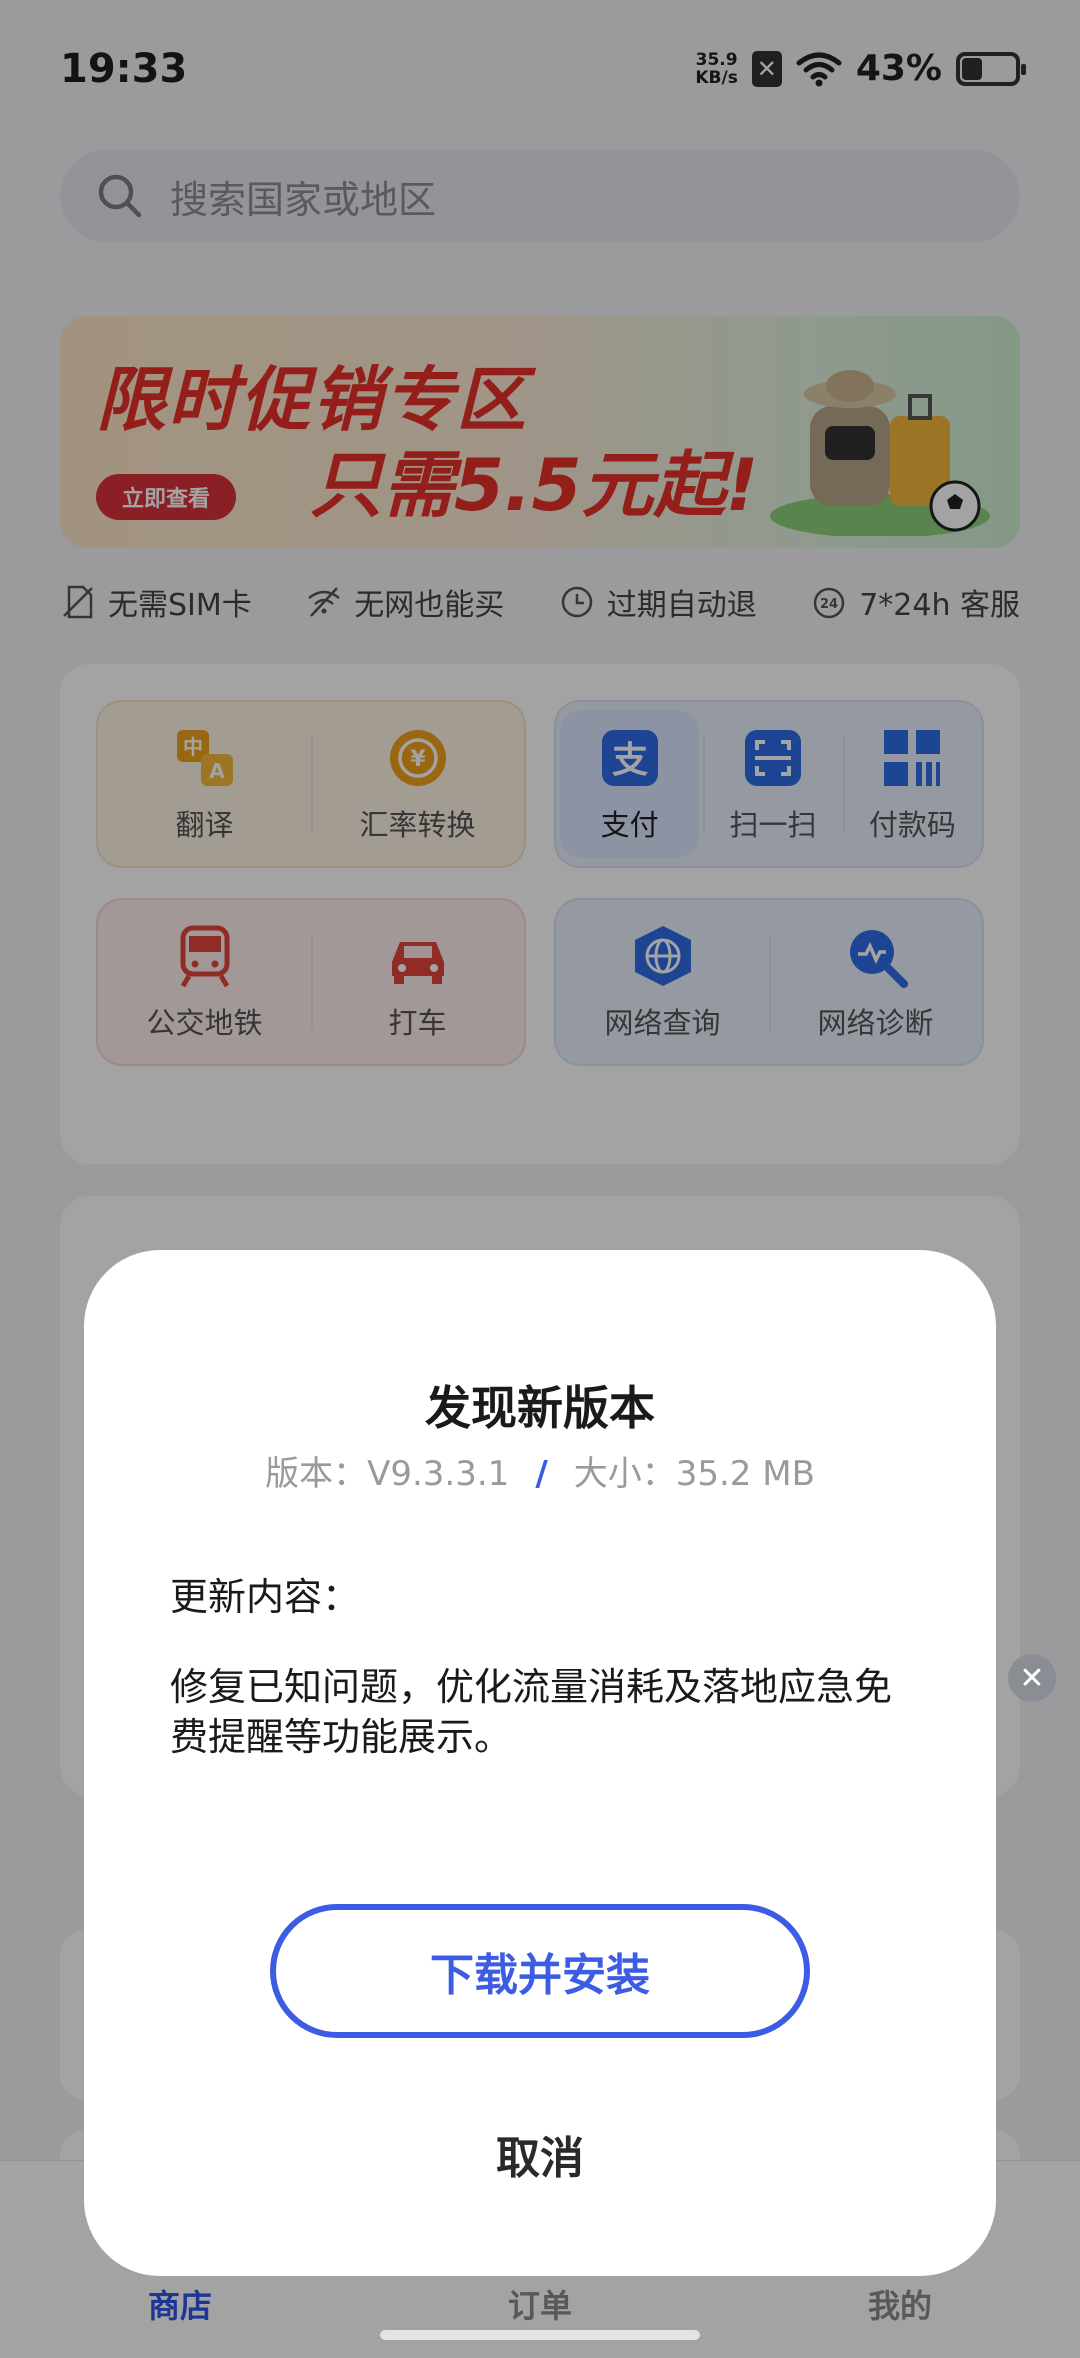 This screenshot has width=1080, height=2358. I want to click on version-info: 版本：V9.3.3.1 / 大小：35.2 MB, so click(540, 1470).